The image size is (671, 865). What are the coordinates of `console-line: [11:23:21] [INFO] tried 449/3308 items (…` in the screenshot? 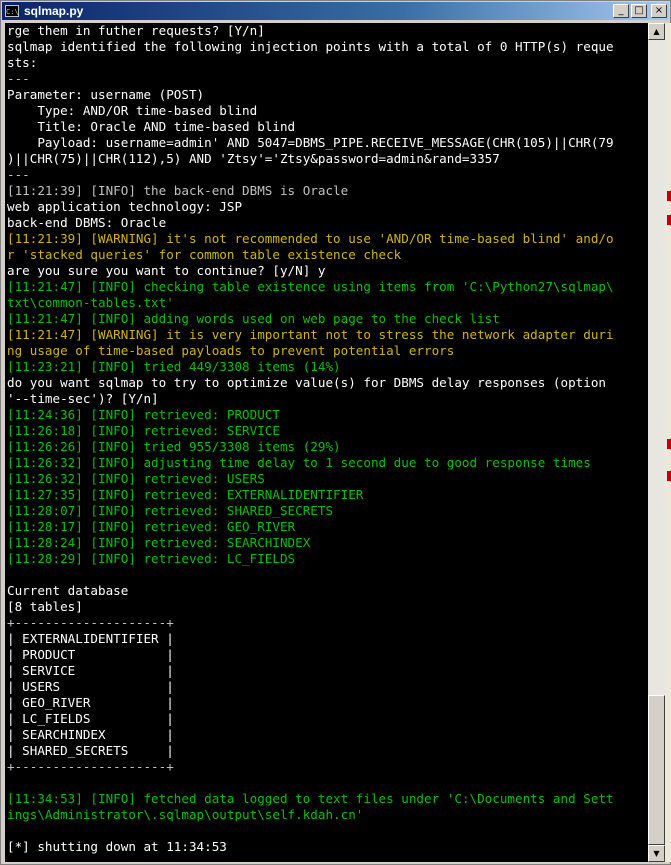 It's located at (174, 366).